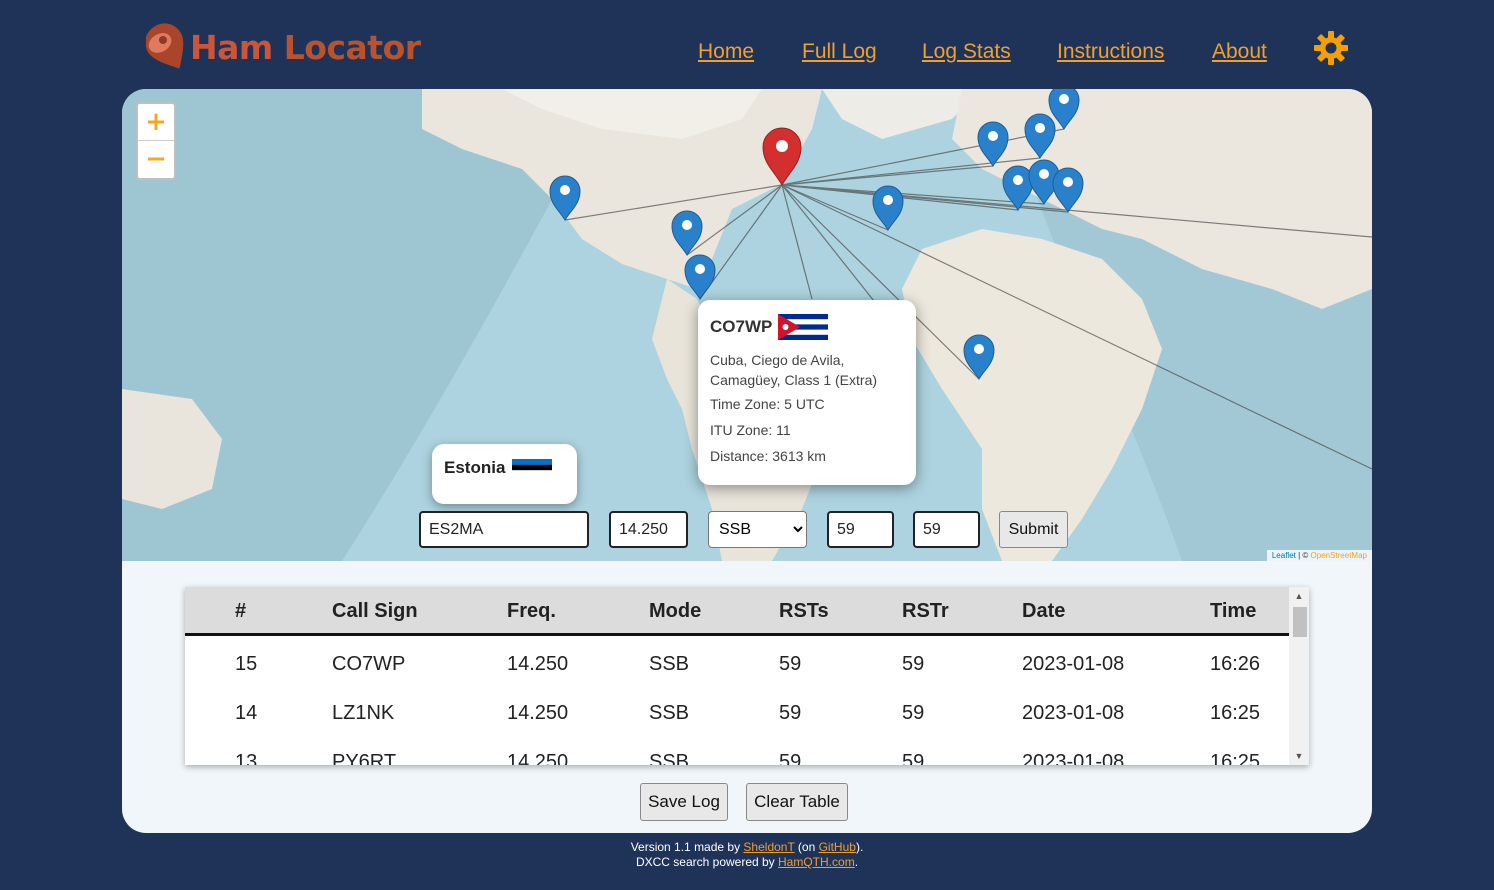  I want to click on header-number: #, so click(241, 611).